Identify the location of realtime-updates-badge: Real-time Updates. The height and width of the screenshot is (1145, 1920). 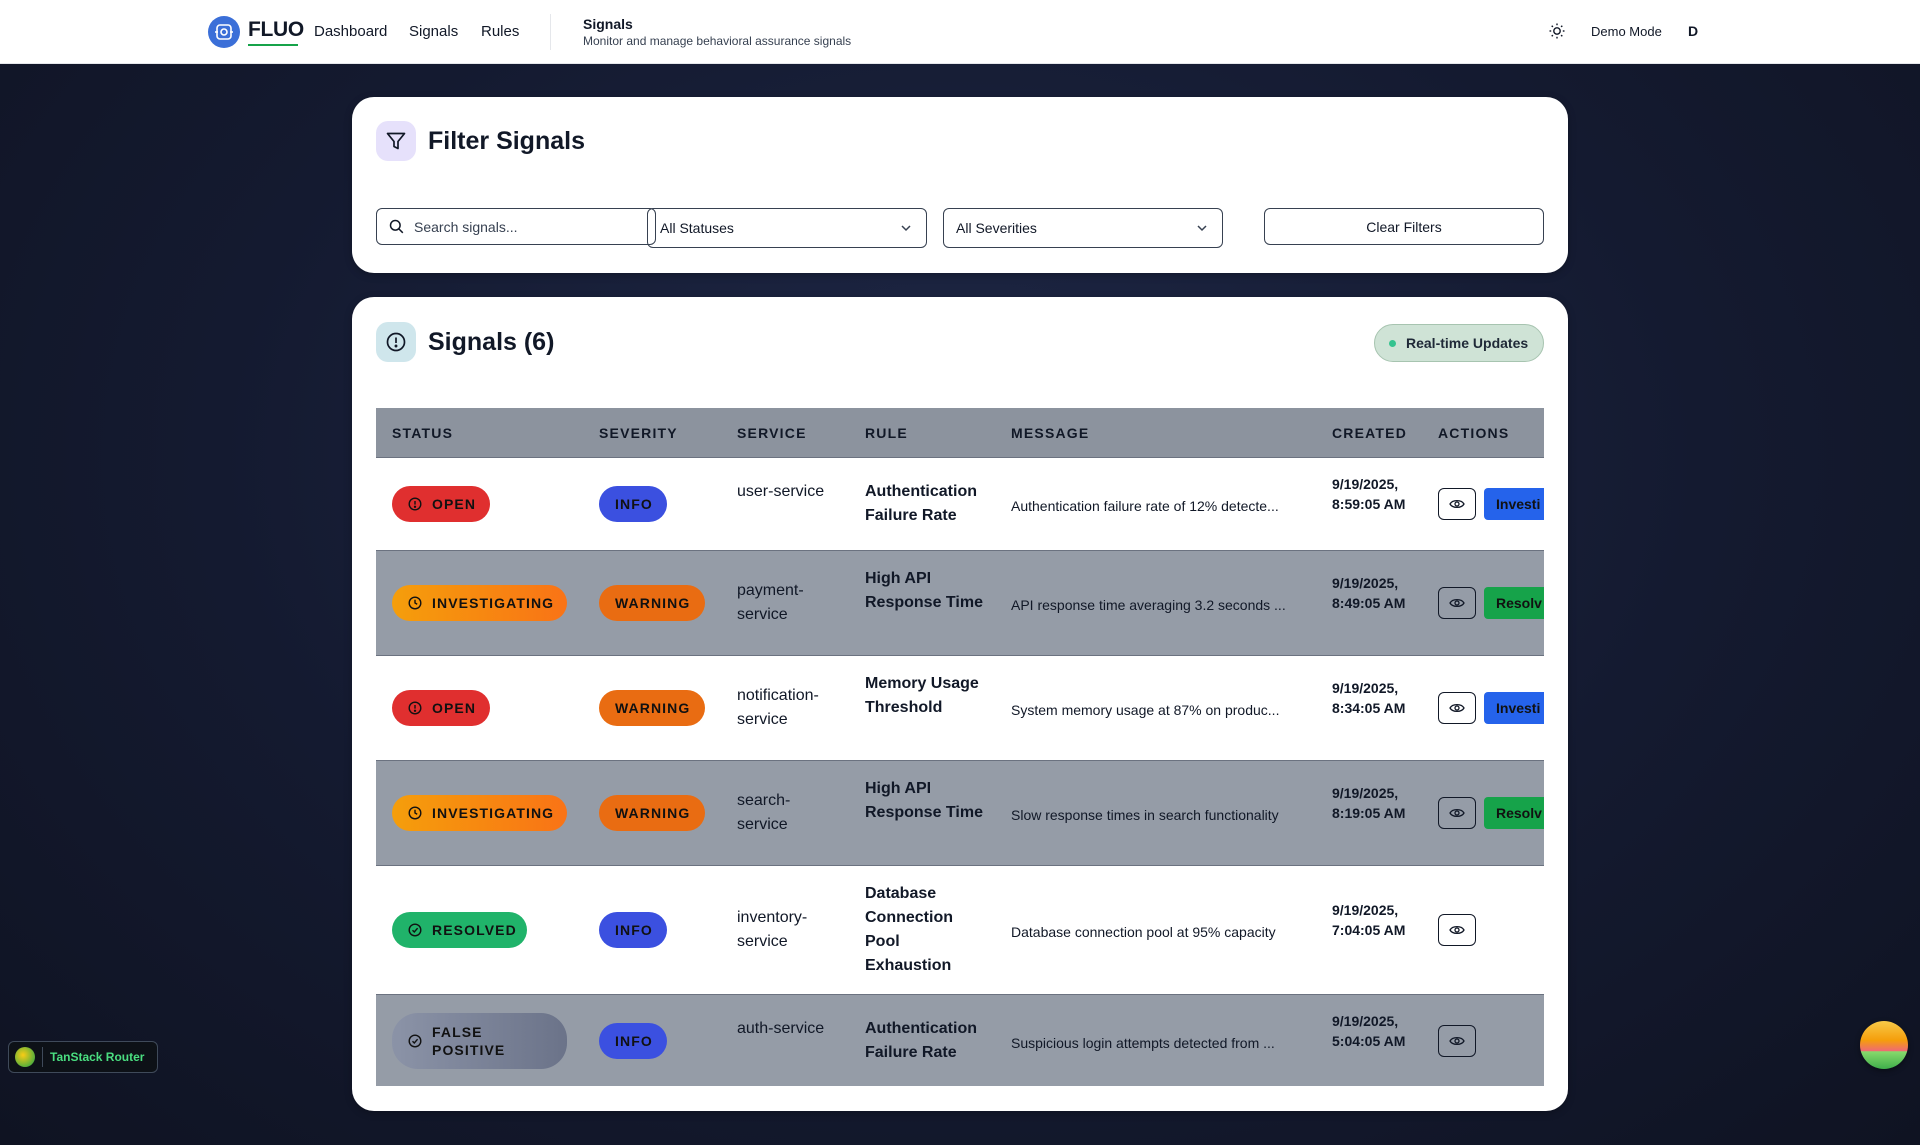
(1459, 343).